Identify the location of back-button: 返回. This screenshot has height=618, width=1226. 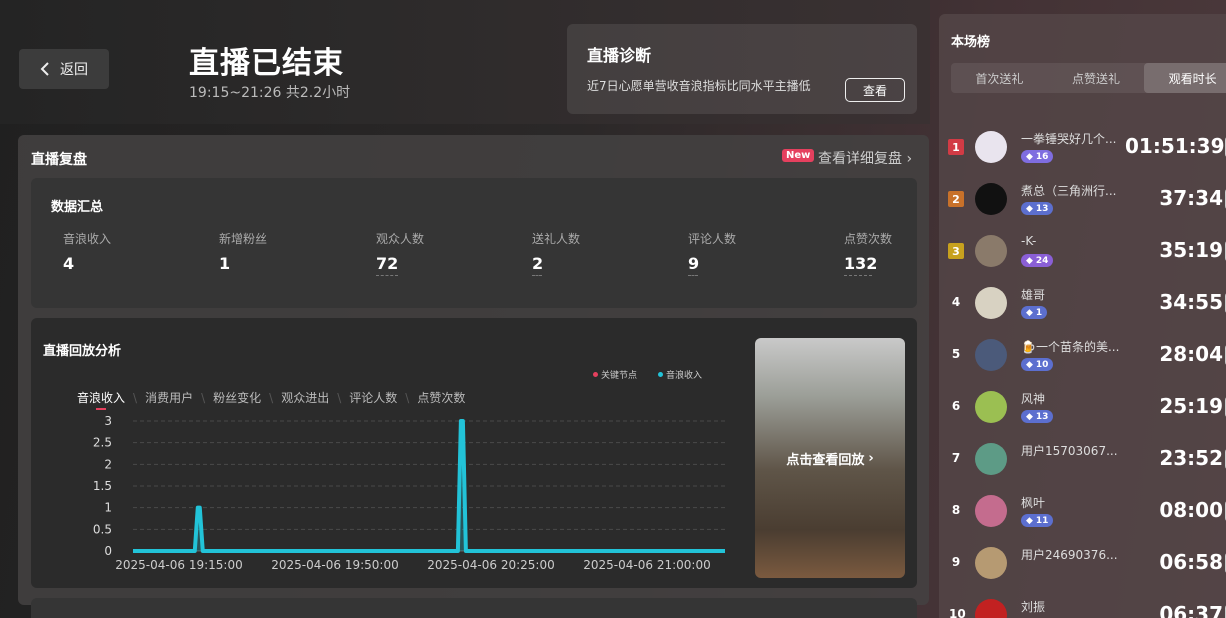
(64, 69).